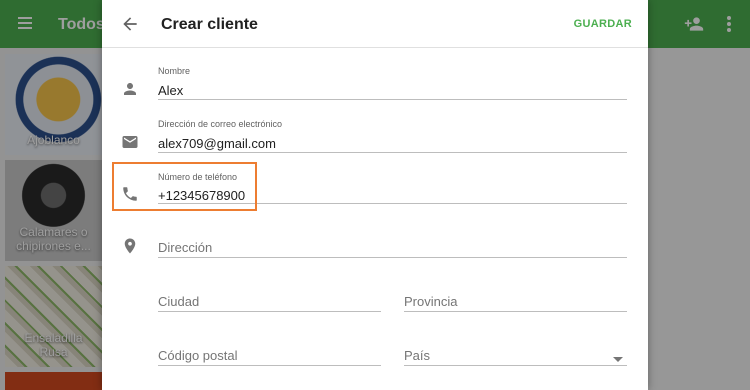 The width and height of the screenshot is (750, 390). What do you see at coordinates (431, 301) in the screenshot?
I see `province-placeholder: Provincia` at bounding box center [431, 301].